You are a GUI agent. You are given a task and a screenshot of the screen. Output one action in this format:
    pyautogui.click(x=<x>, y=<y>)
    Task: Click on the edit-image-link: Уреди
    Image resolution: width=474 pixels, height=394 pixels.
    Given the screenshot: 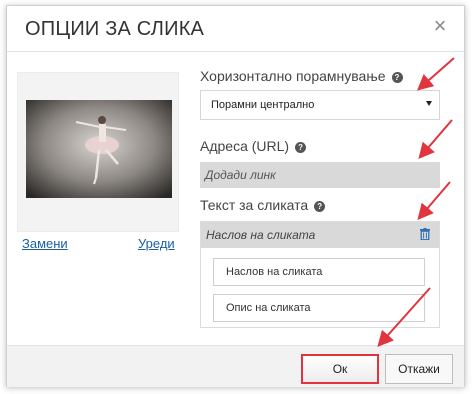 What is the action you would take?
    pyautogui.click(x=156, y=243)
    